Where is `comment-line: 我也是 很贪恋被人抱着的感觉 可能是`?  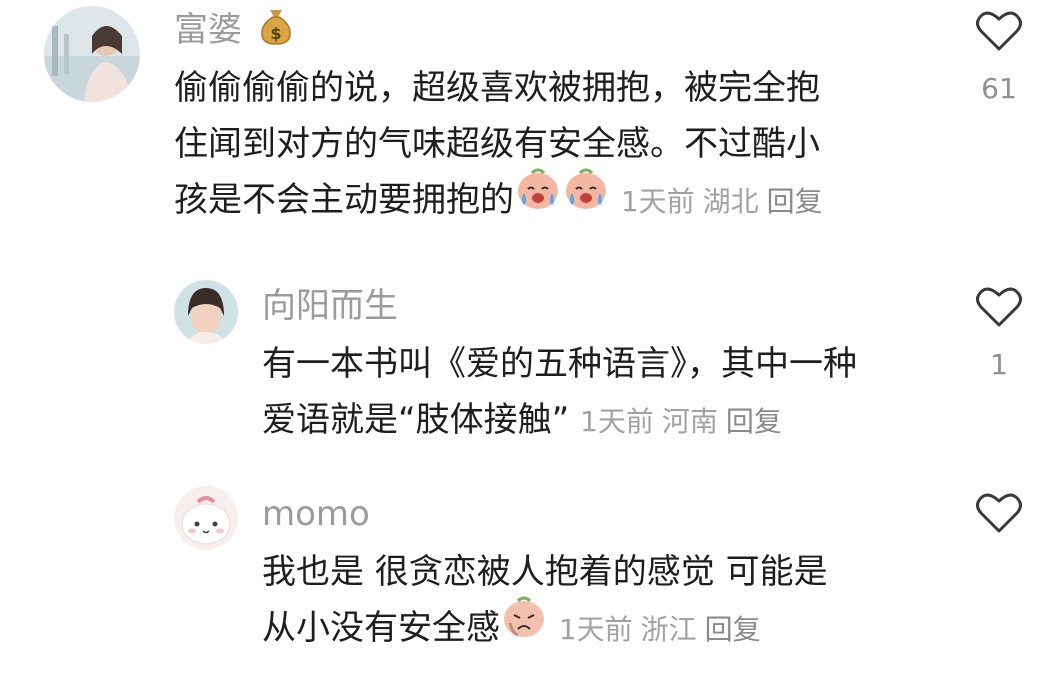 comment-line: 我也是 很贪恋被人抱着的感觉 可能是 is located at coordinates (545, 572).